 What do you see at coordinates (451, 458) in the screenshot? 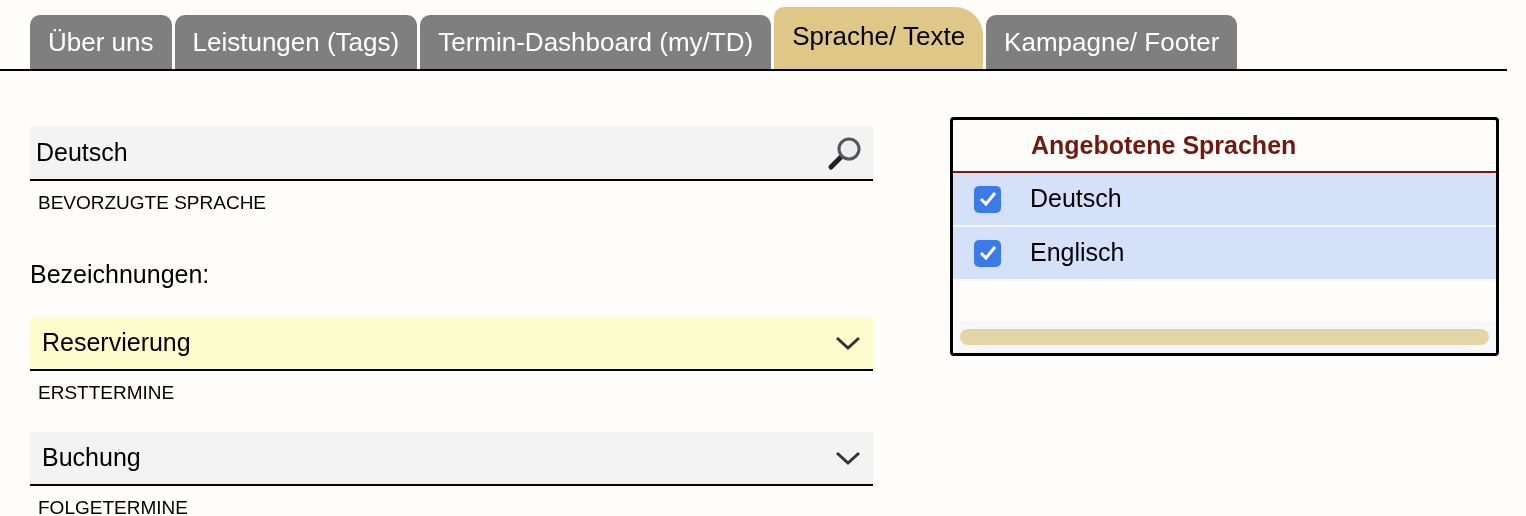
I see `select-field: Buchung` at bounding box center [451, 458].